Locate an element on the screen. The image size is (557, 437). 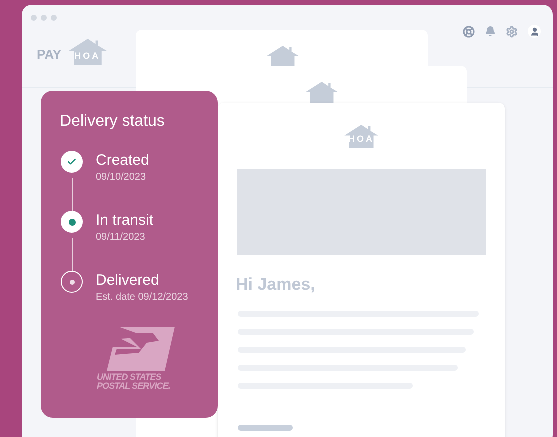
step-date: 09/11/2023 is located at coordinates (121, 238).